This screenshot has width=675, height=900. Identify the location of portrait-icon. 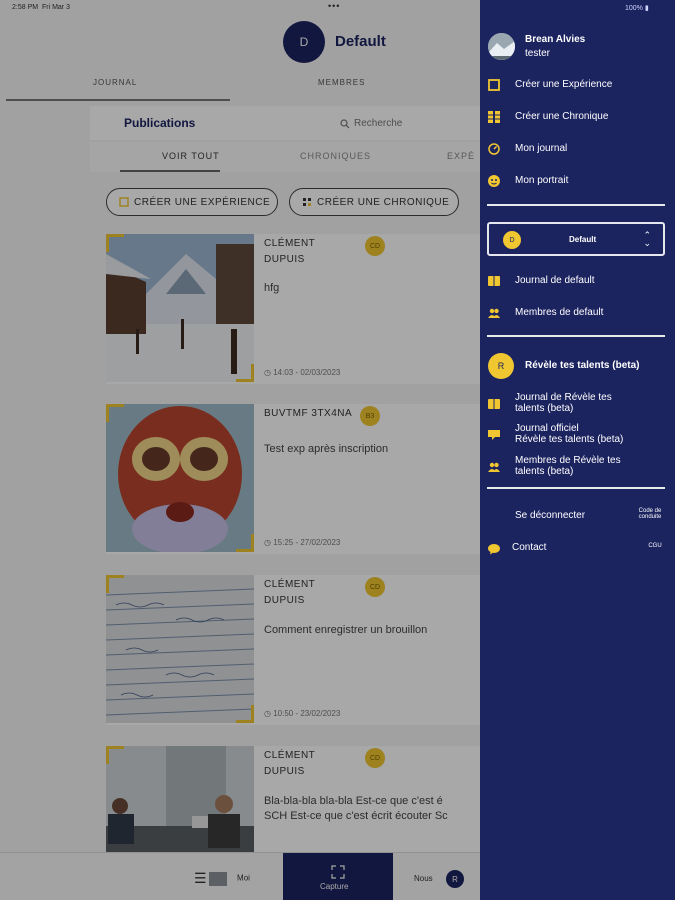
(494, 181).